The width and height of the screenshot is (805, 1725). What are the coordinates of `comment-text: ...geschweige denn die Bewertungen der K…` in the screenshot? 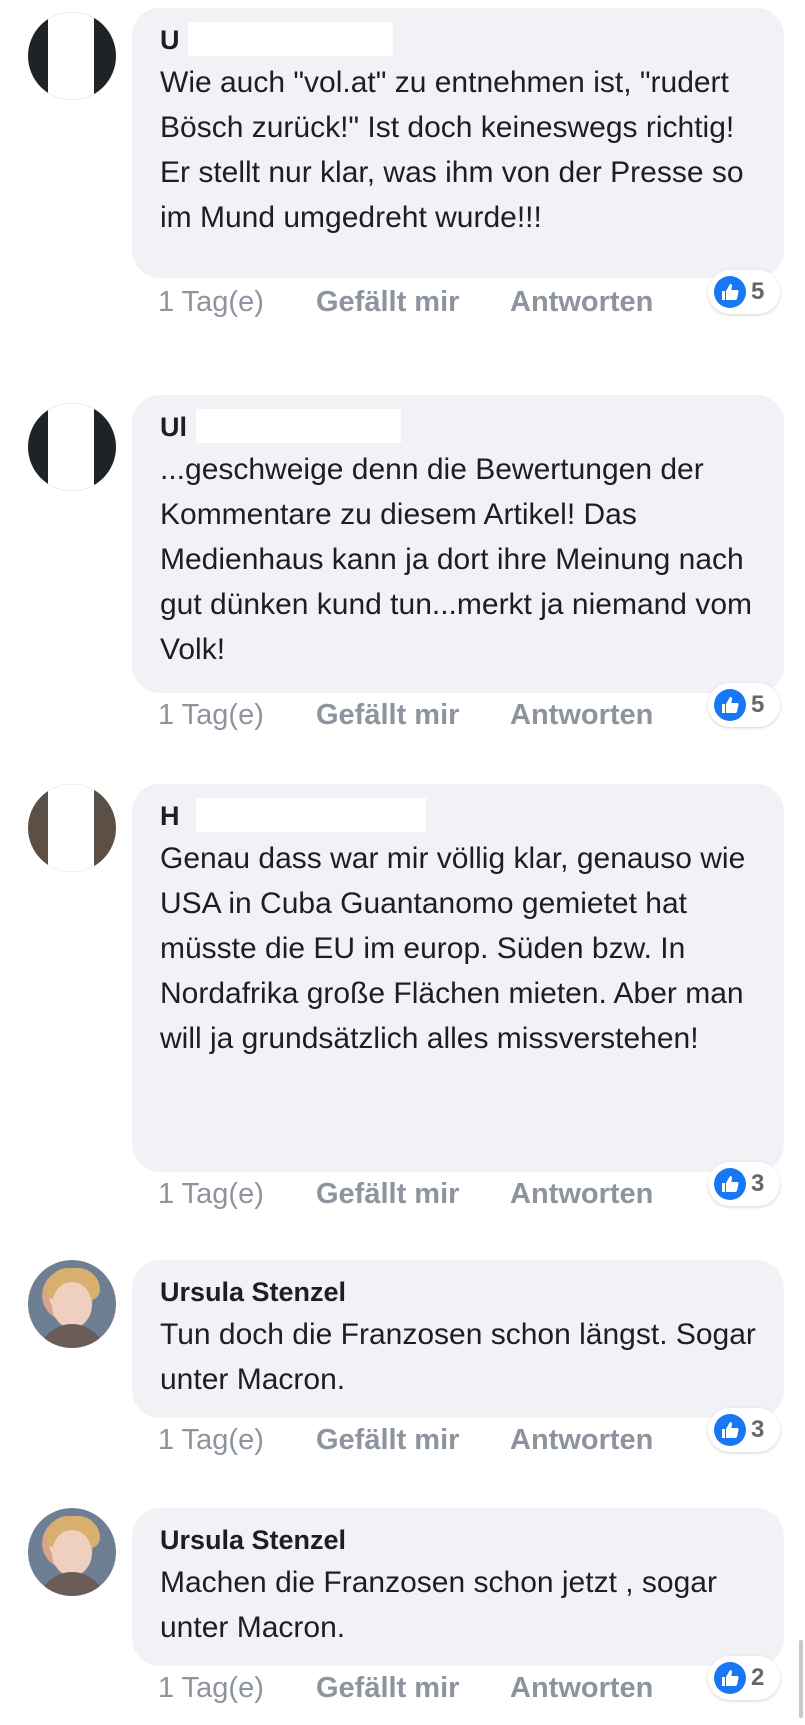 It's located at (456, 559).